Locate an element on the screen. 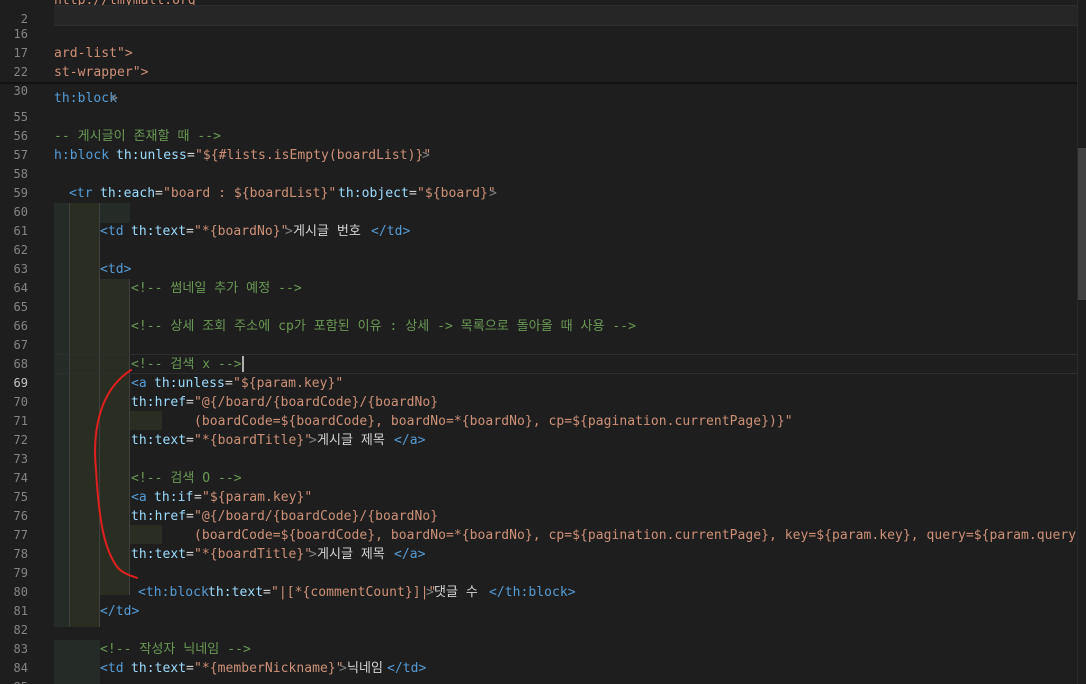 This screenshot has height=684, width=1086. code-comment: <!-- 썸네일 추가 예정 --> is located at coordinates (216, 288).